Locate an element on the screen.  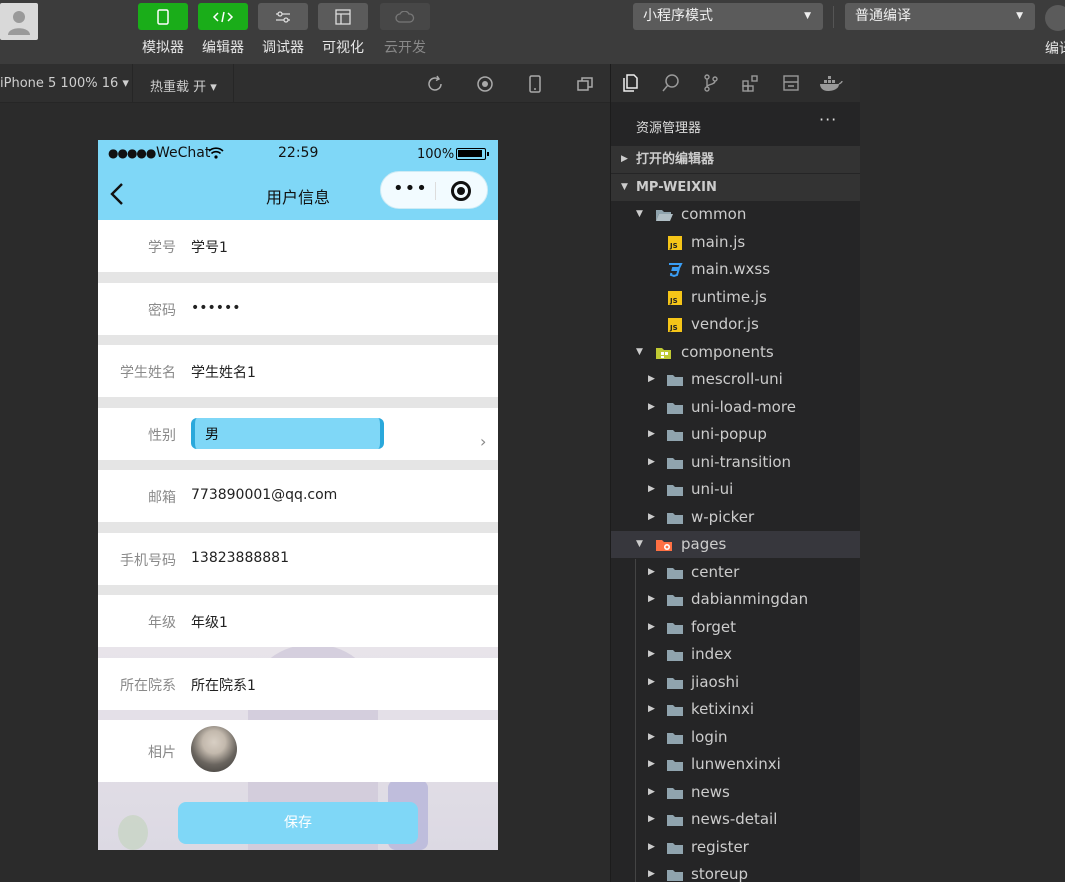
department-input: 所在院系1 is located at coordinates (223, 685).